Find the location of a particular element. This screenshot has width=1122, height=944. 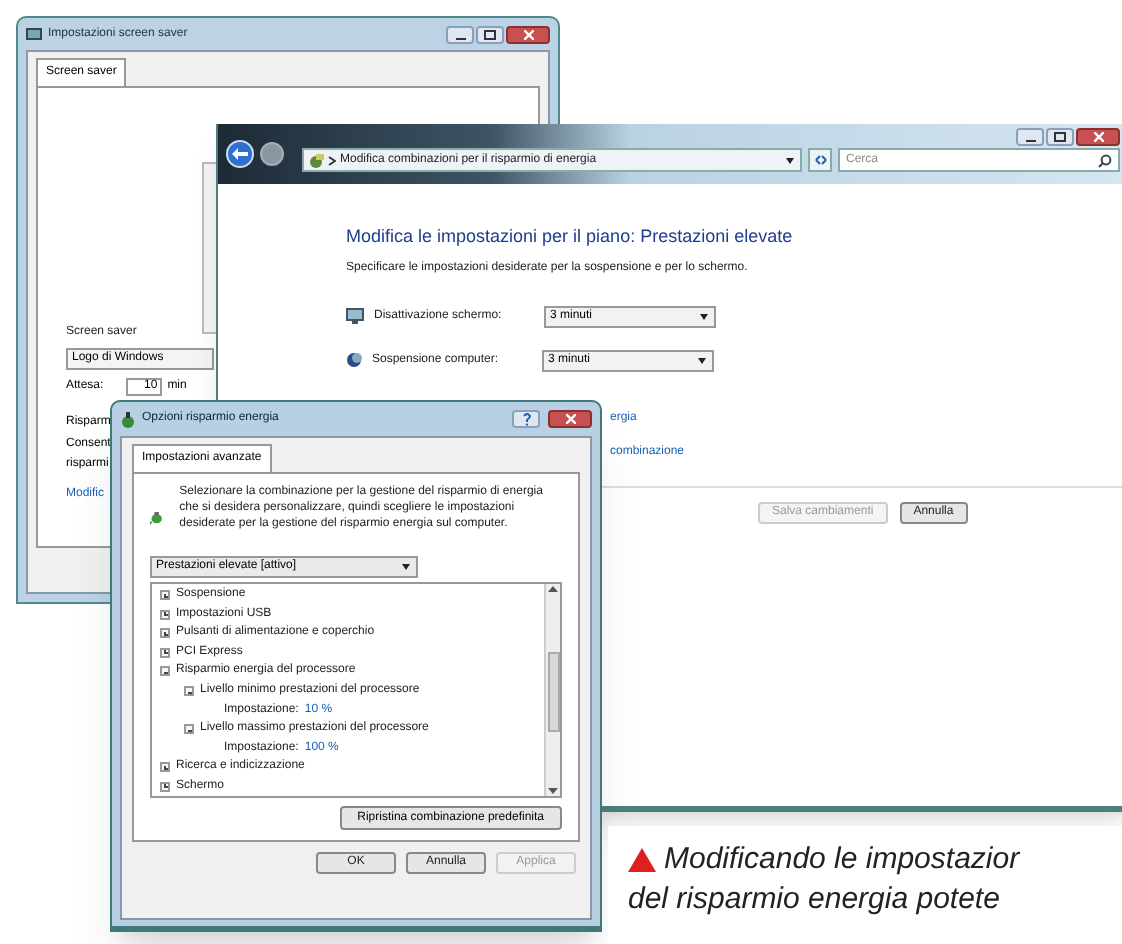

scroll-down-icon is located at coordinates (553, 791).